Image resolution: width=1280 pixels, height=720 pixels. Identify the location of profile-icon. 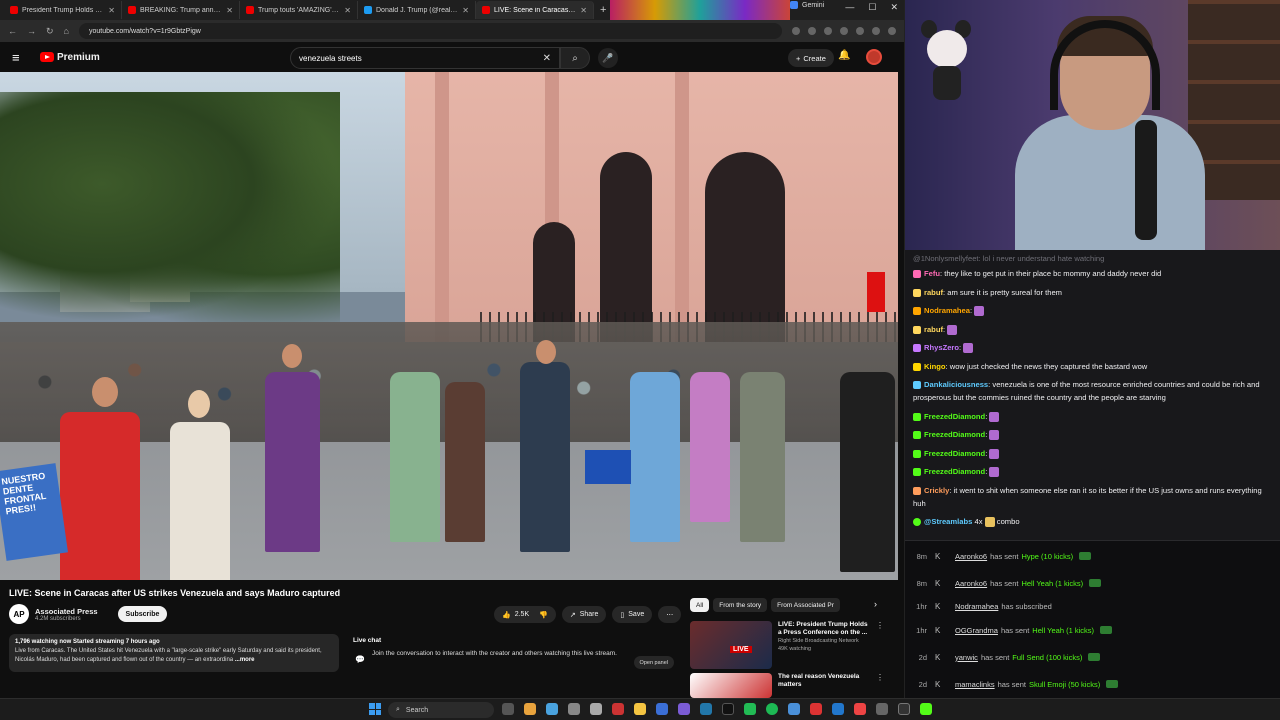
(876, 31).